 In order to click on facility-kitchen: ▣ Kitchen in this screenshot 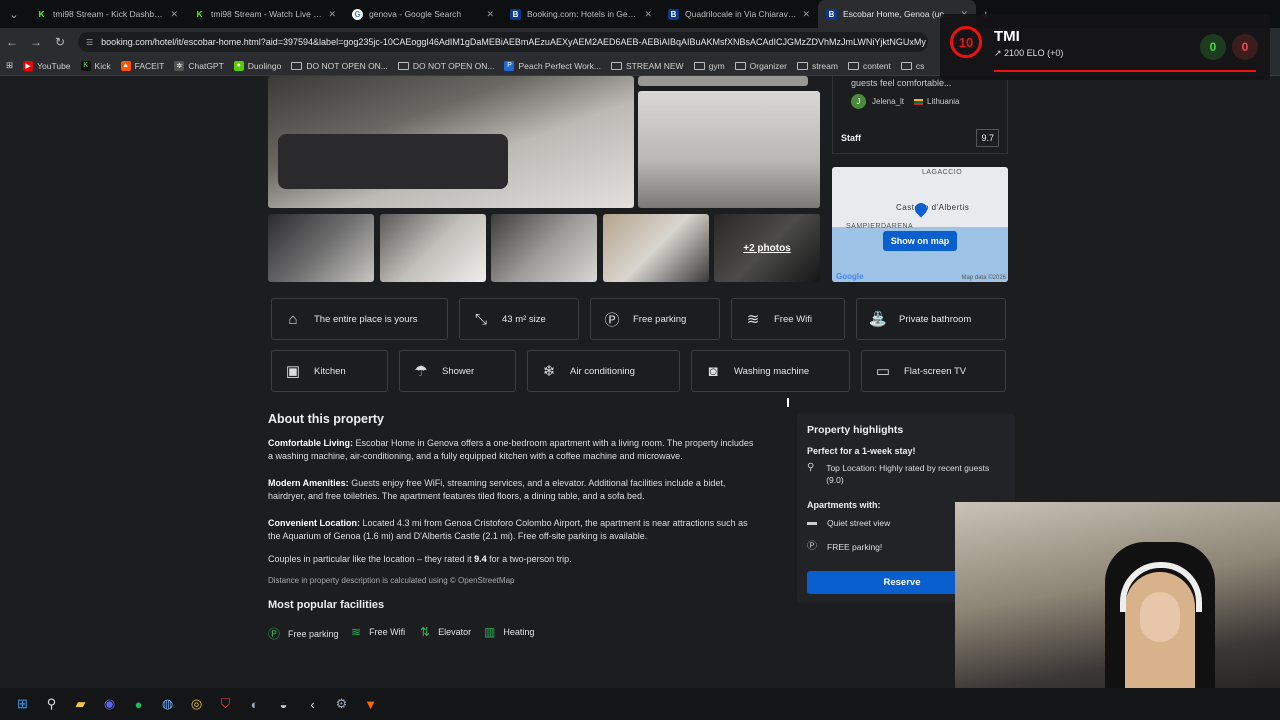, I will do `click(329, 371)`.